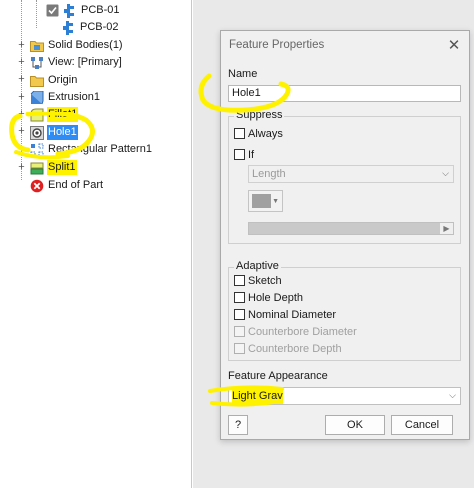 This screenshot has height=488, width=474. I want to click on browser-item-fillet1: Fillet1, so click(54, 114).